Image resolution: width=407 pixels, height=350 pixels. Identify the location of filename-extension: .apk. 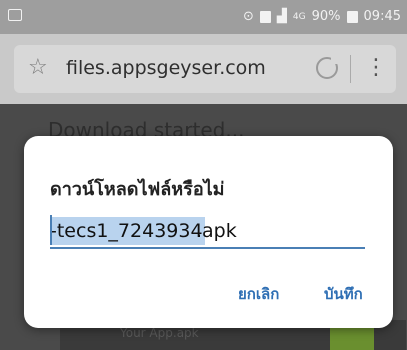
(216, 231).